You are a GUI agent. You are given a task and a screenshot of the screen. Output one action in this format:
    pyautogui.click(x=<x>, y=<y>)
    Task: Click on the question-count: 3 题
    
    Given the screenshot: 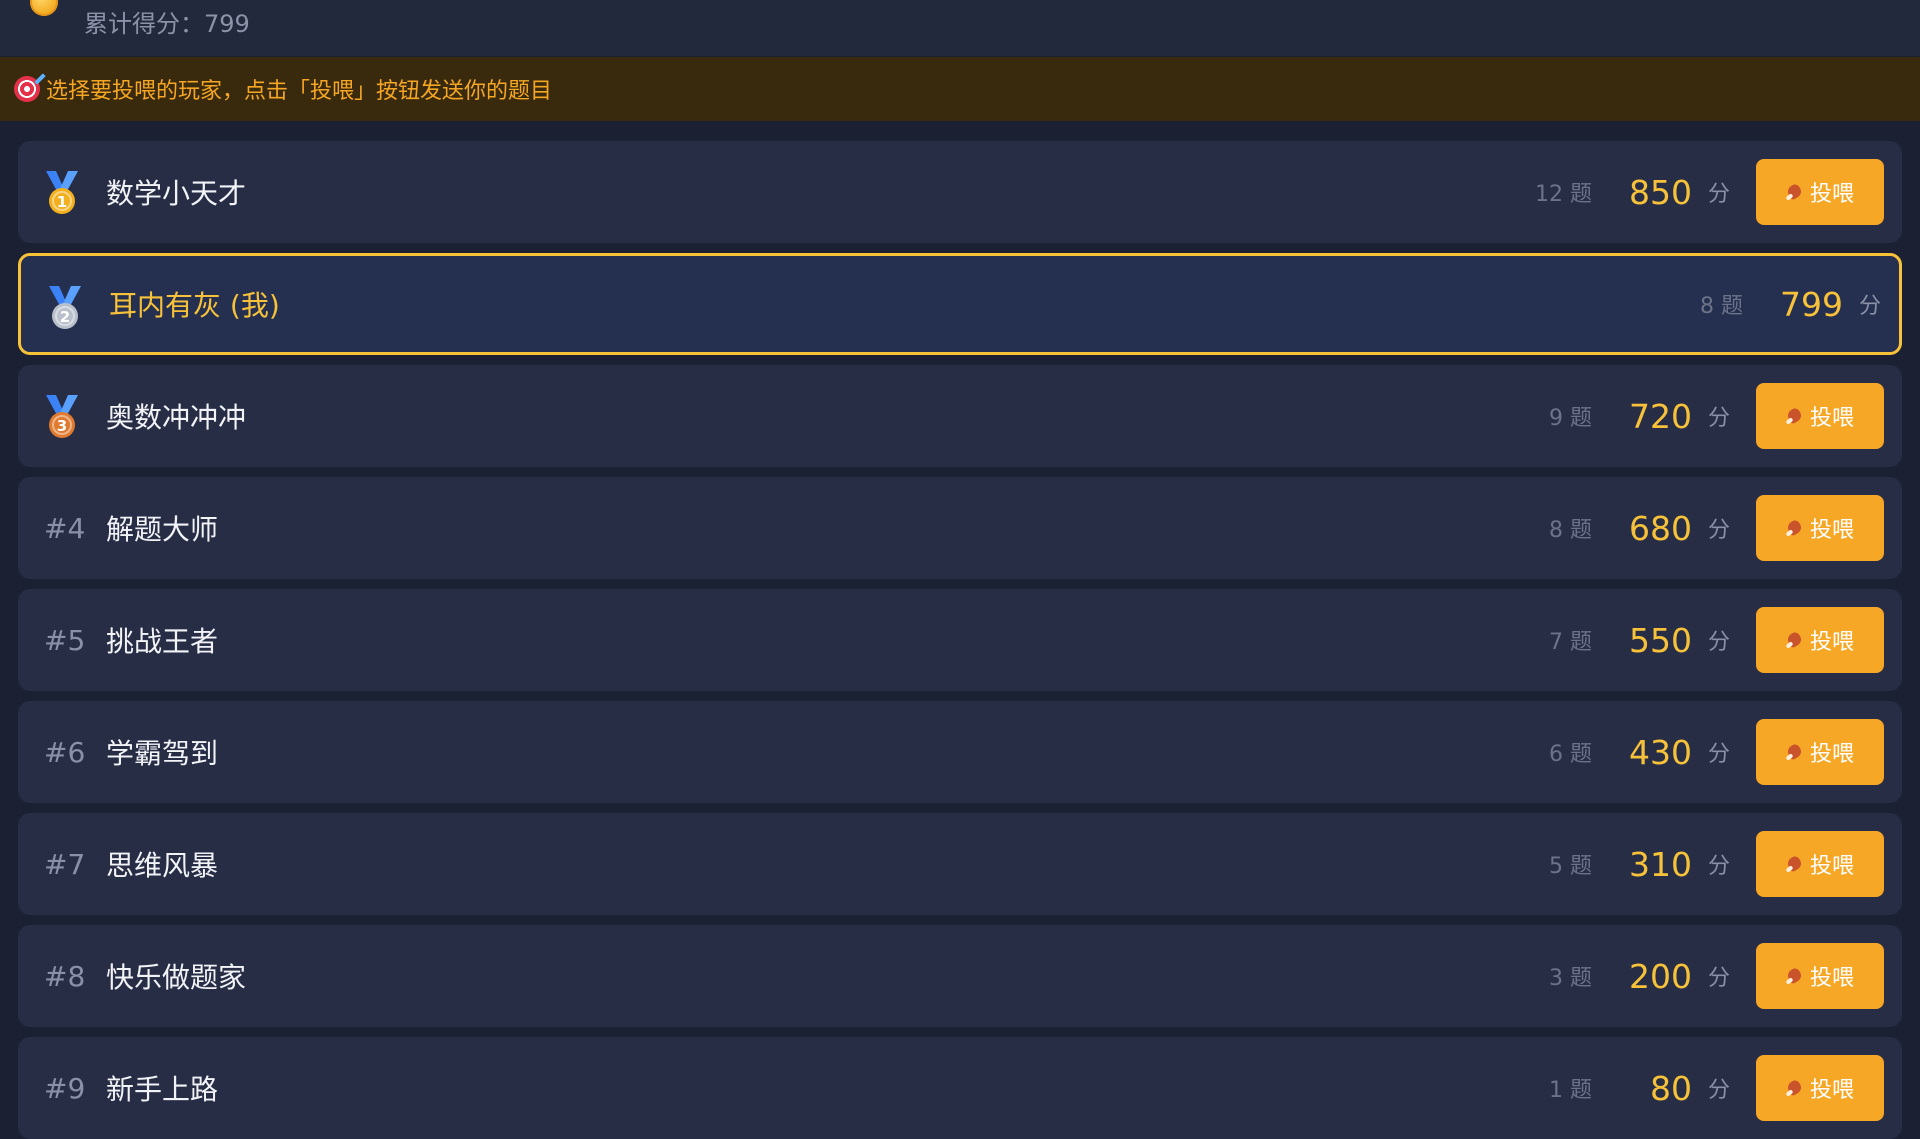 What is the action you would take?
    pyautogui.click(x=1570, y=978)
    